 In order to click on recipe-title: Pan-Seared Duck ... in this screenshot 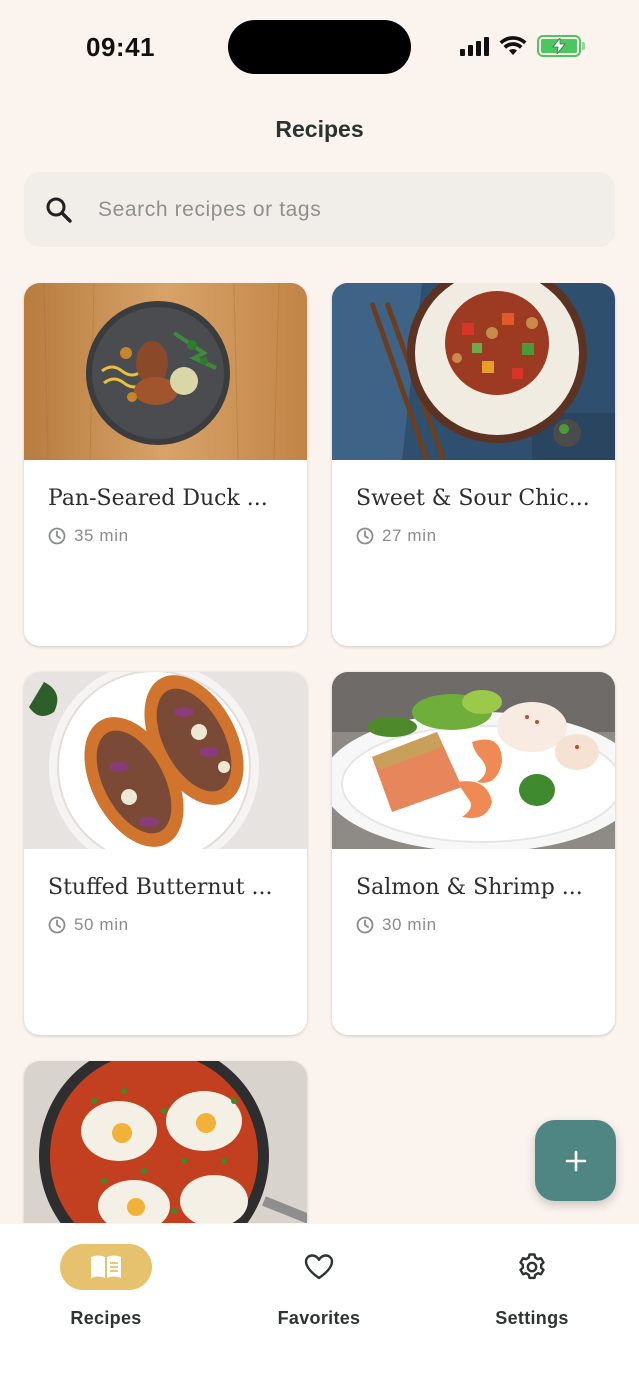, I will do `click(158, 498)`.